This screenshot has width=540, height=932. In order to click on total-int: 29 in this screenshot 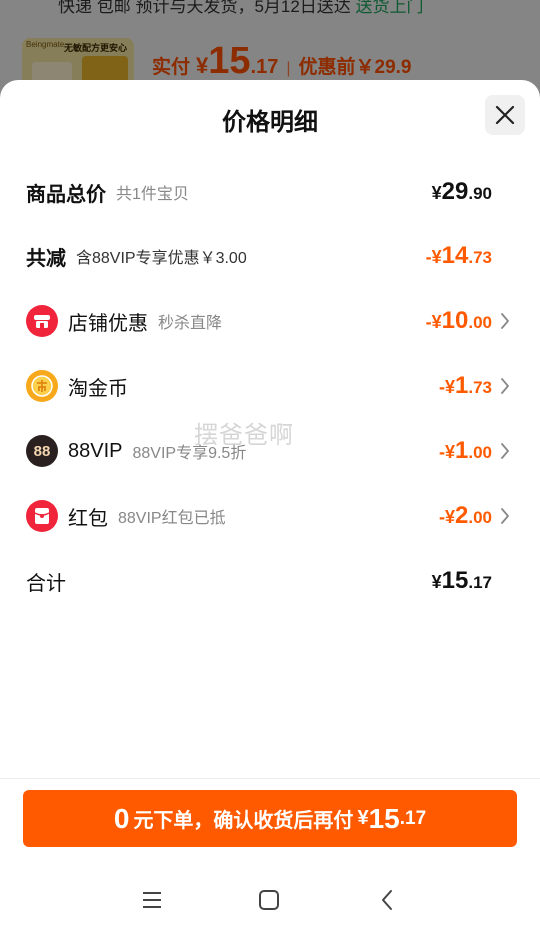, I will do `click(455, 191)`.